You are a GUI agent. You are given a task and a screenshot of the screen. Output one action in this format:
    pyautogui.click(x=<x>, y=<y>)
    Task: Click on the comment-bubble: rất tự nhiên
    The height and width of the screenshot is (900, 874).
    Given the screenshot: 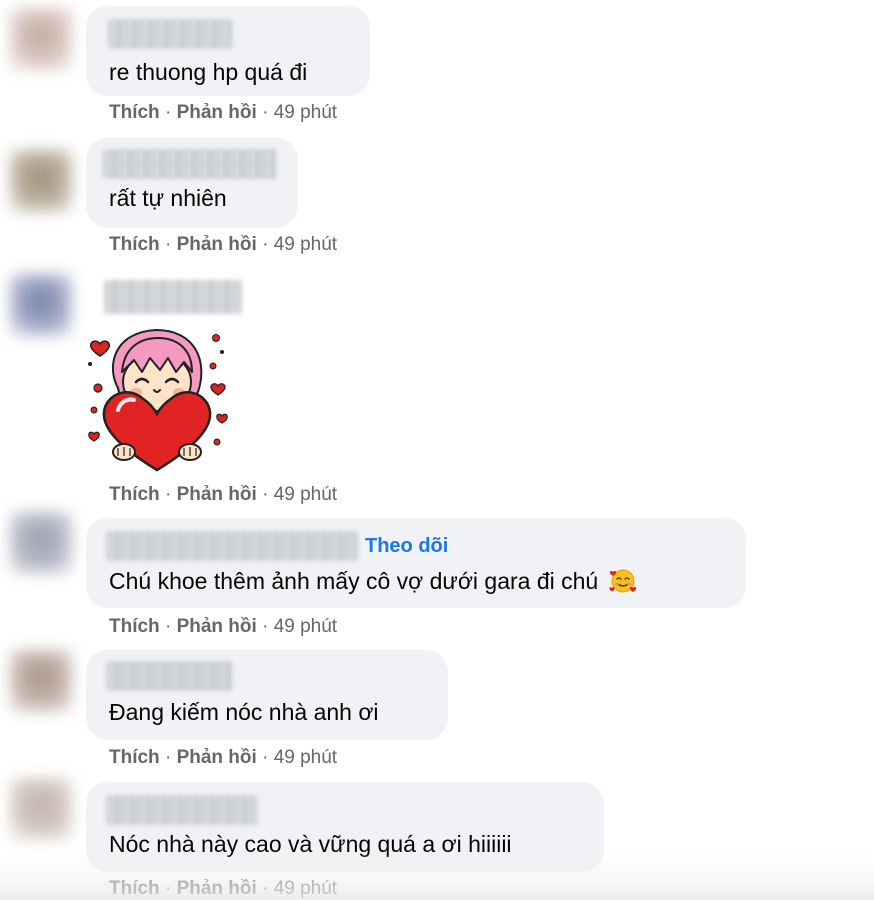 What is the action you would take?
    pyautogui.click(x=192, y=183)
    